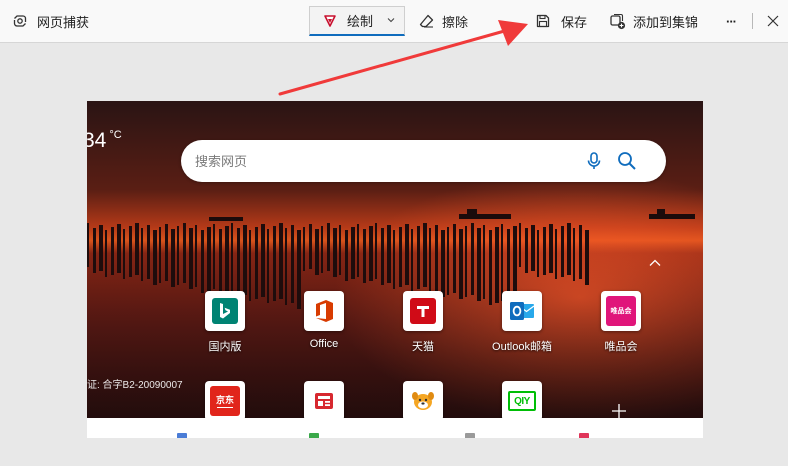  I want to click on iqiyi-logo-text: QIY, so click(522, 401).